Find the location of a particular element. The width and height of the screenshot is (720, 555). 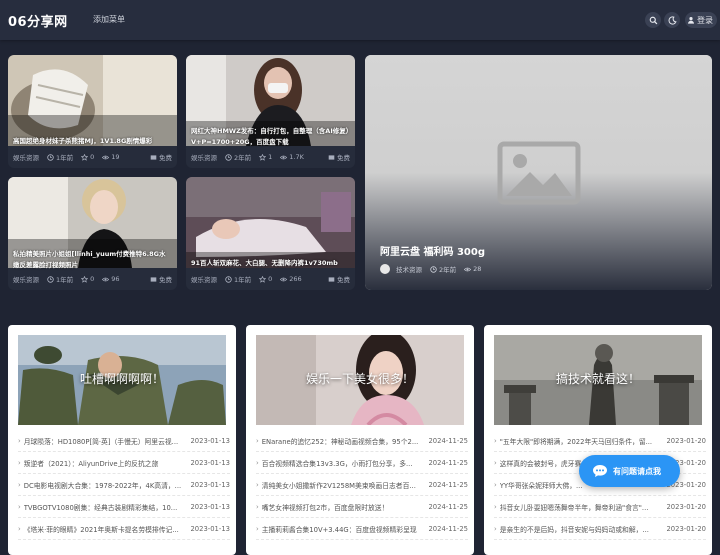

list-item: › 月球陨落：HD1080P[简·英]（手慢无）阿里云视... 2023-01-13 is located at coordinates (124, 441).